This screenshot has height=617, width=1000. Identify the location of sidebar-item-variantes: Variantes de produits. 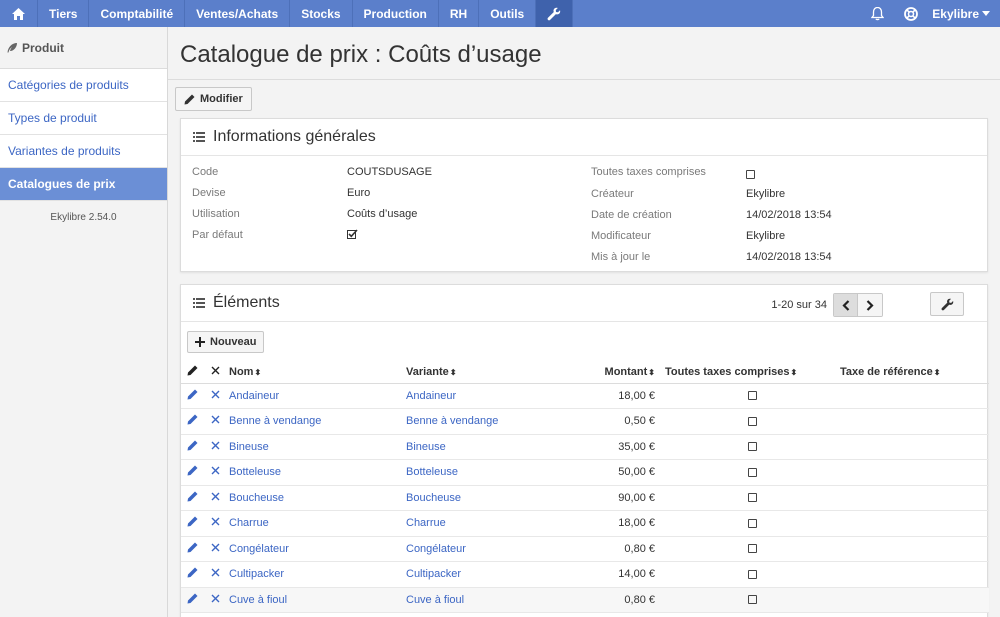
(83, 151).